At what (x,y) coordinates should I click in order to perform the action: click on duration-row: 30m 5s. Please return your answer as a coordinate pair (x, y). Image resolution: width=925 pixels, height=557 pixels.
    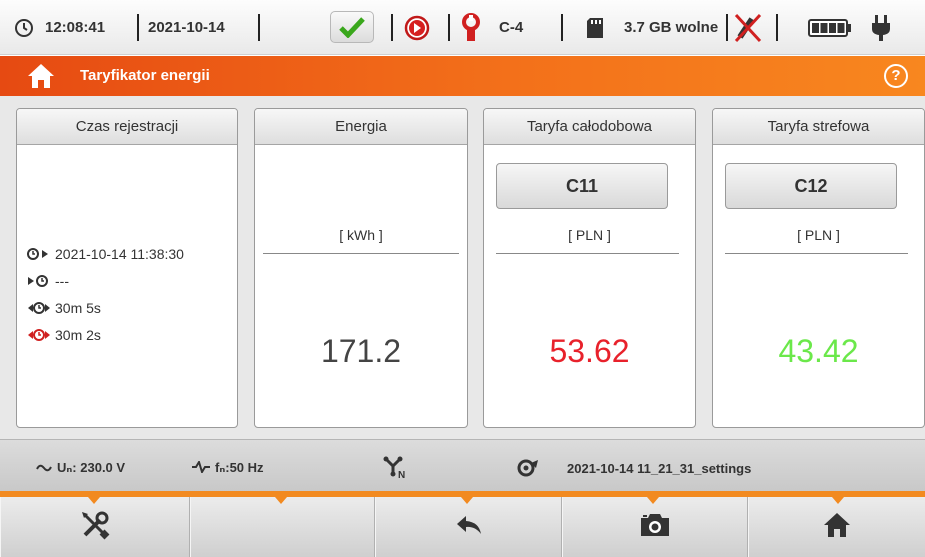
    Looking at the image, I should click on (64, 308).